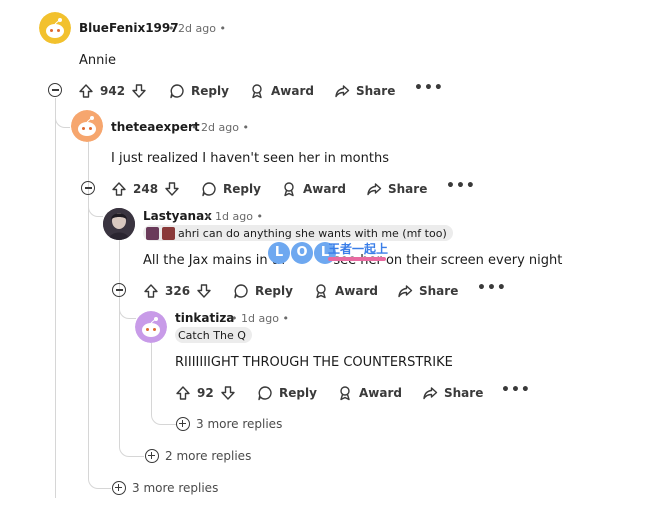 The height and width of the screenshot is (505, 672). I want to click on watermark: L O L 王者一起上, so click(338, 257).